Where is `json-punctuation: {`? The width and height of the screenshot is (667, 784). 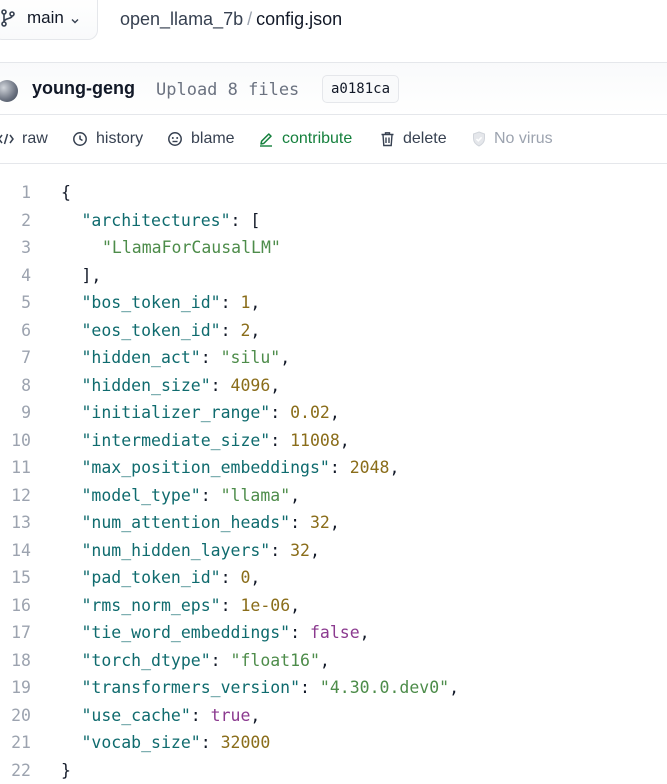
json-punctuation: { is located at coordinates (66, 192).